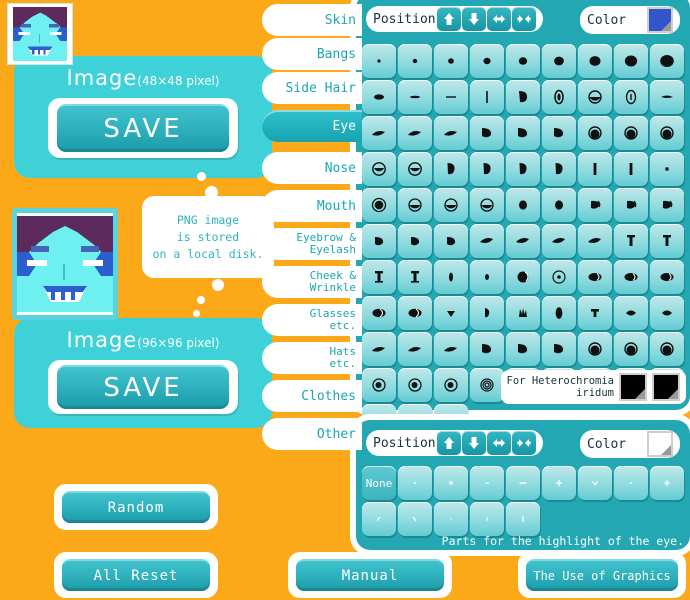  Describe the element at coordinates (312, 126) in the screenshot. I see `sidebar-item-eye: Eye` at that location.